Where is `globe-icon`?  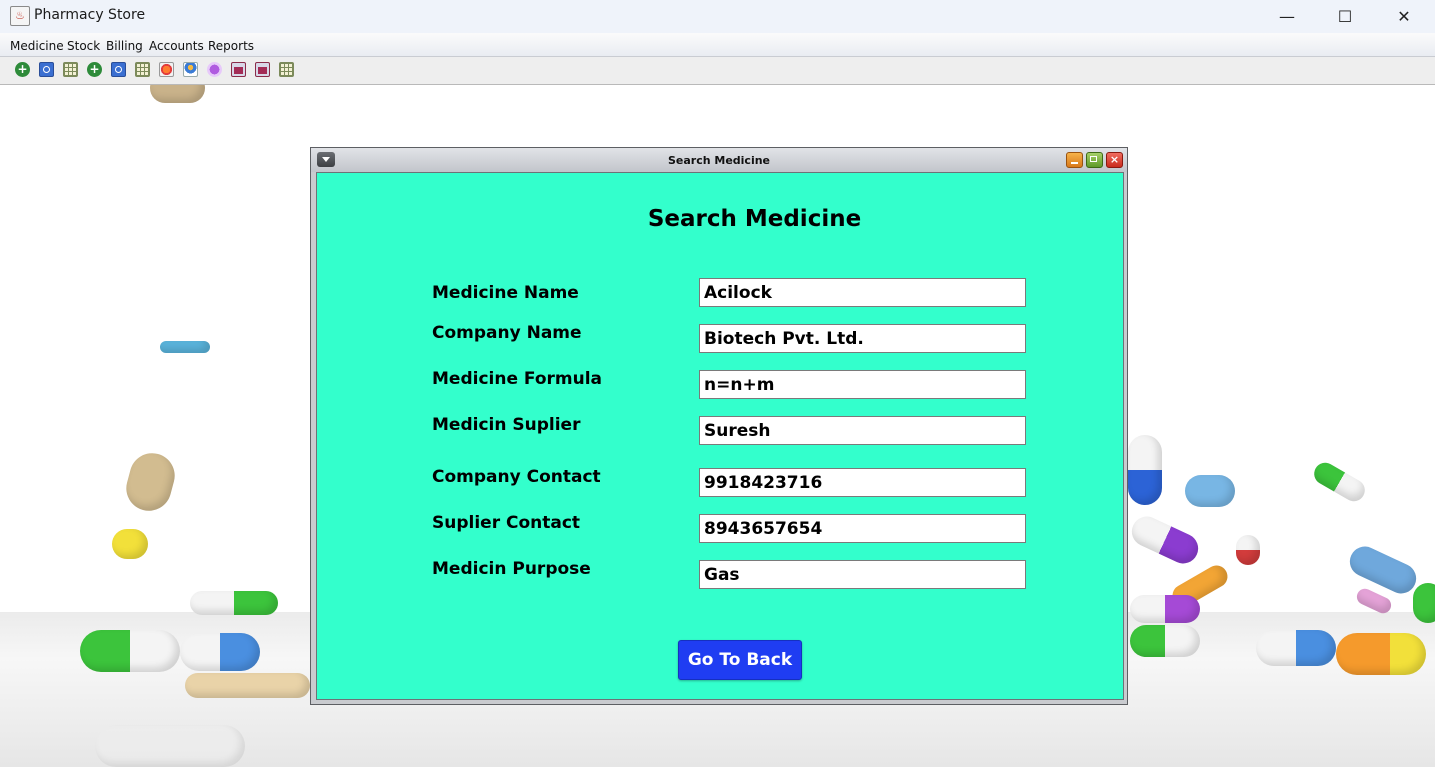
globe-icon is located at coordinates (214, 69).